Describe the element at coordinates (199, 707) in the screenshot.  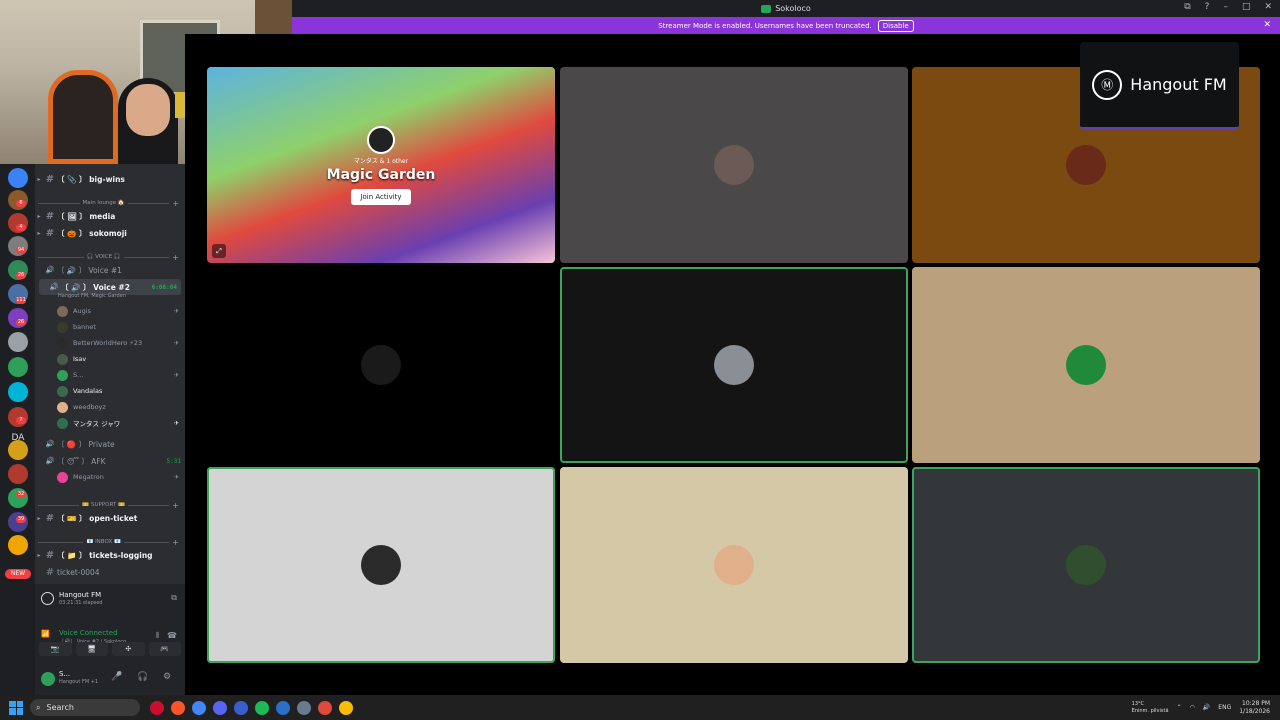
I see `chrome-app-icon` at that location.